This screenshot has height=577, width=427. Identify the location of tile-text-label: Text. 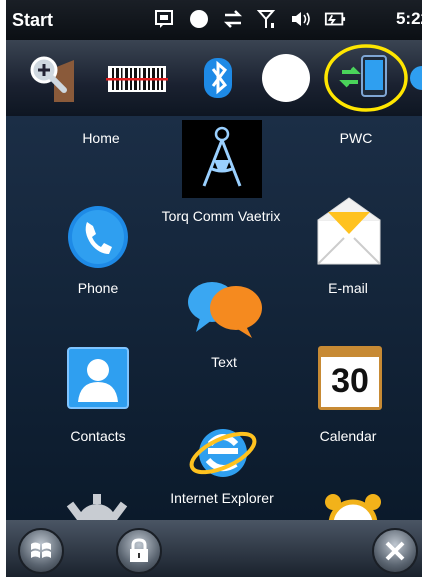
(224, 362).